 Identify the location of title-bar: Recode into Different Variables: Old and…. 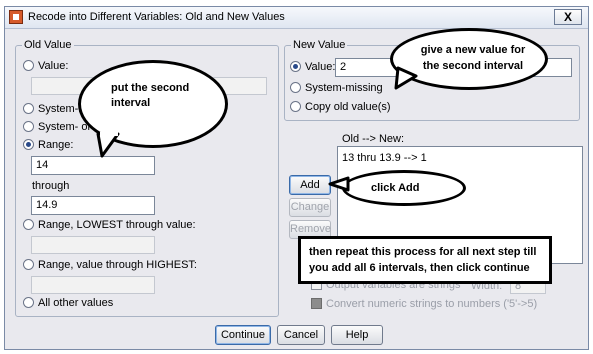
(296, 18).